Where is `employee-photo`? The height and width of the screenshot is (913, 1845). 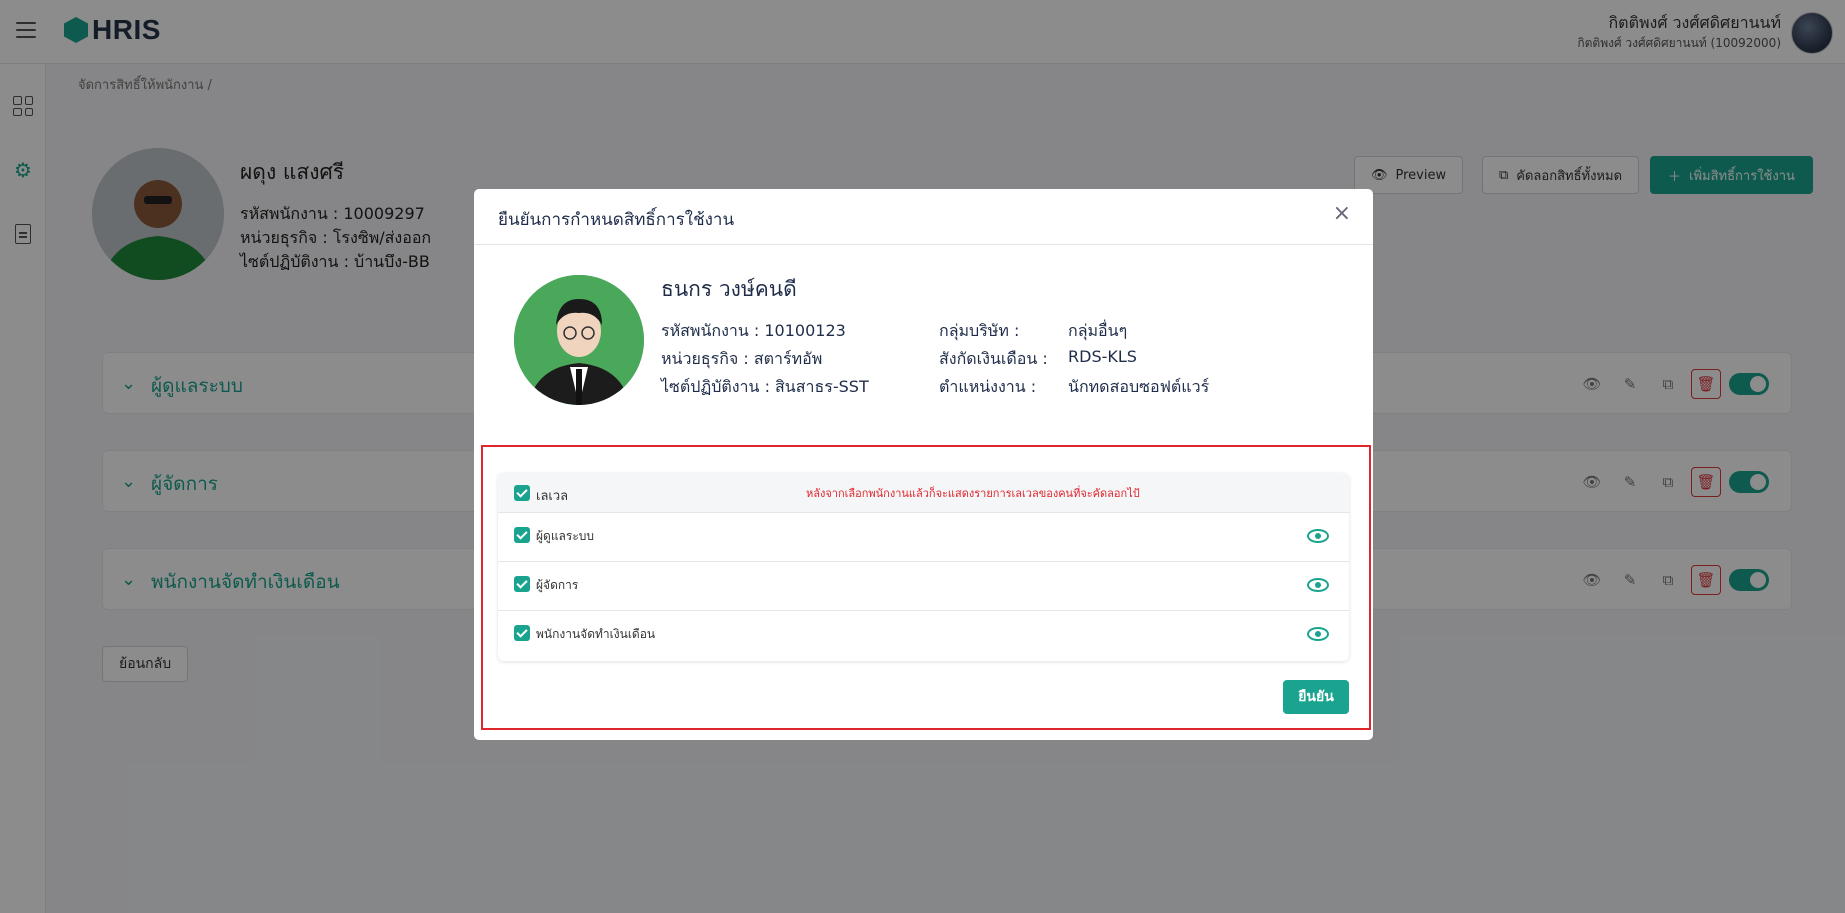 employee-photo is located at coordinates (579, 340).